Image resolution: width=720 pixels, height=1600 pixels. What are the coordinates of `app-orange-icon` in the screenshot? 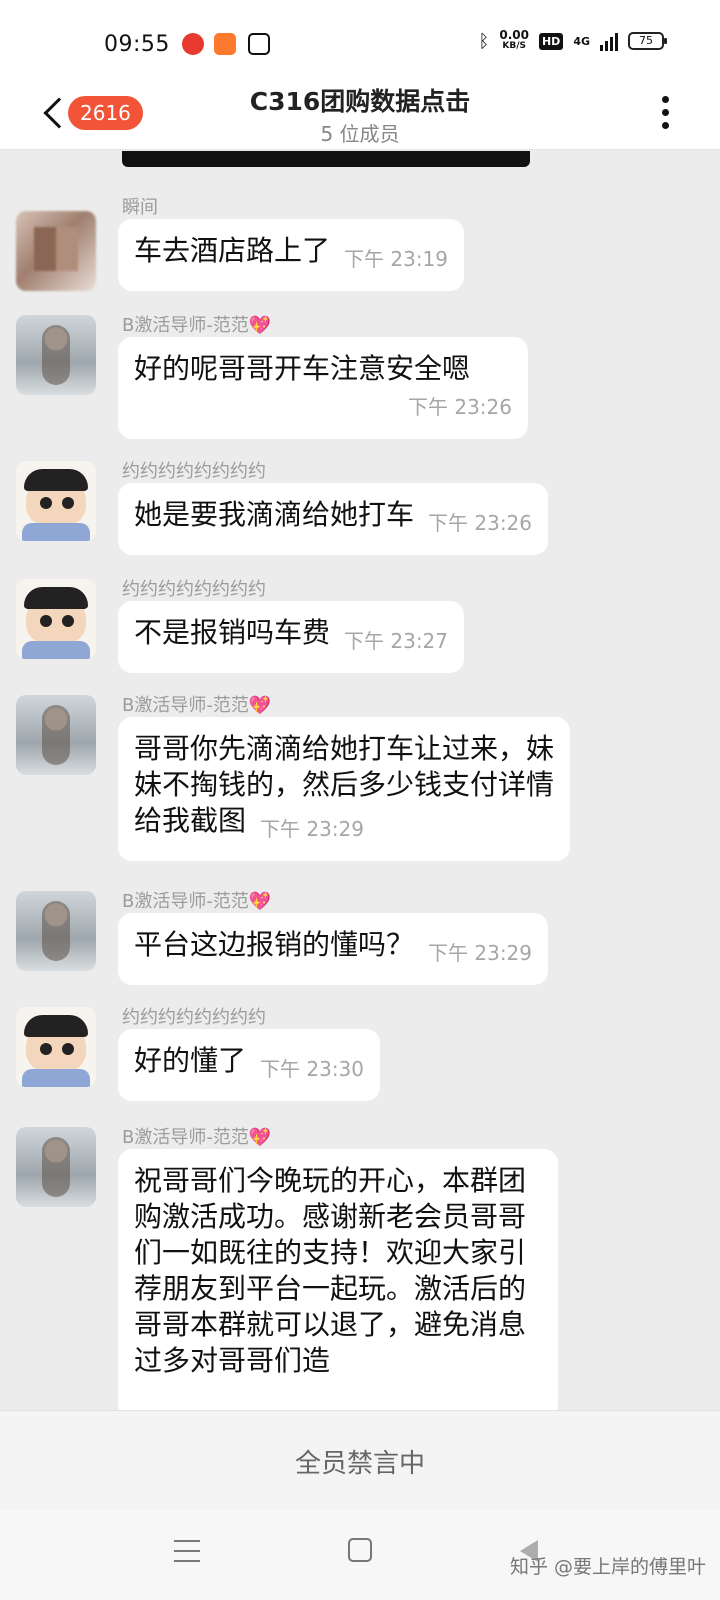 It's located at (225, 44).